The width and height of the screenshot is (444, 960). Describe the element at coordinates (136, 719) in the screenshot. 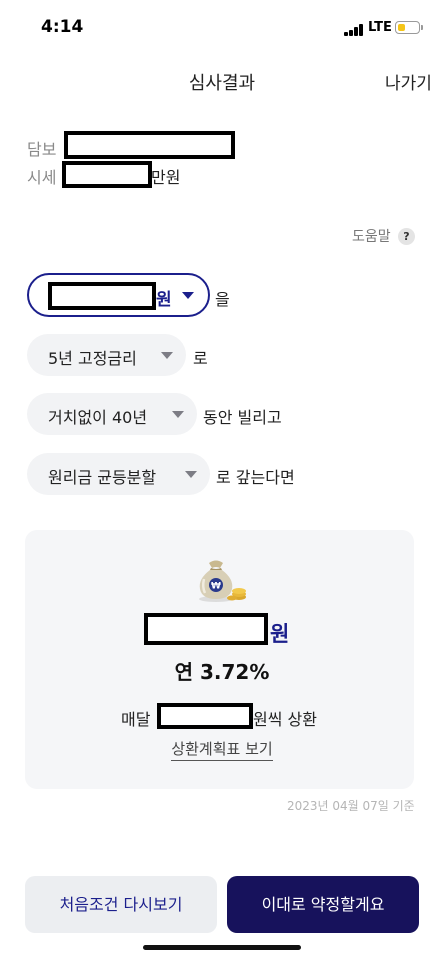

I see `monthly-payment-prefix: 매달` at that location.